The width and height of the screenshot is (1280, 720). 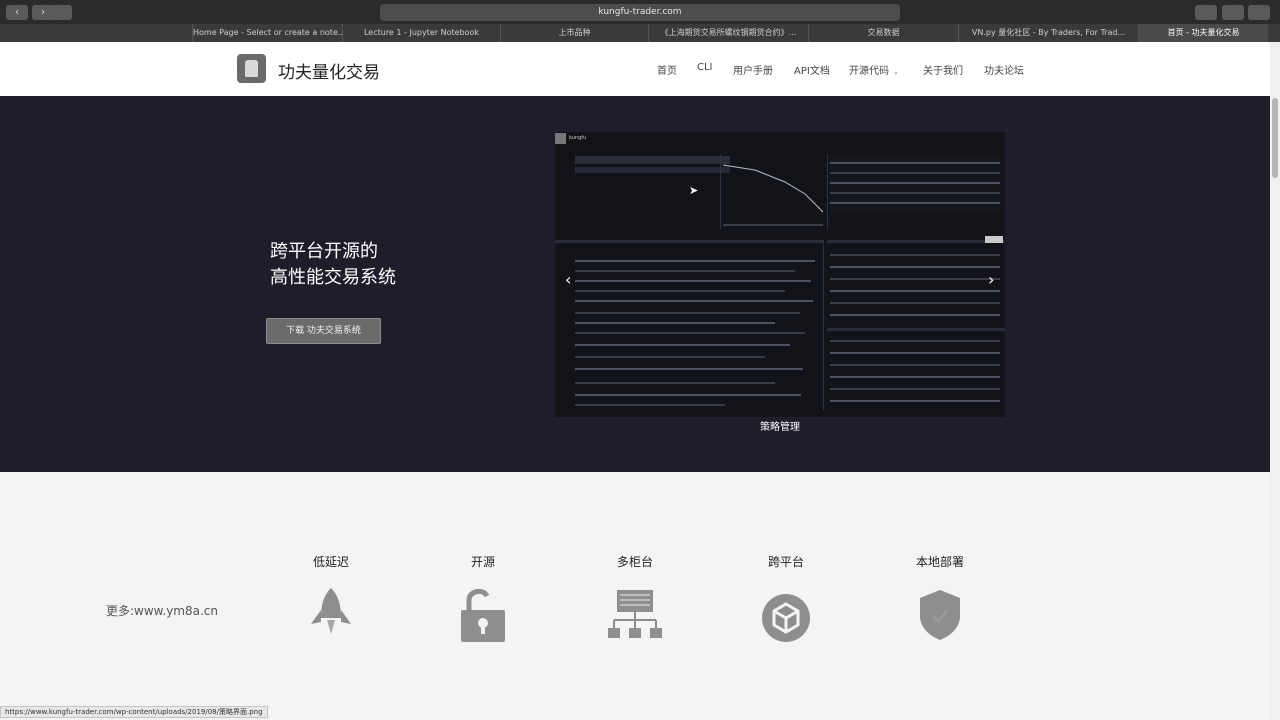 What do you see at coordinates (705, 67) in the screenshot?
I see `nav-cli: CLI` at bounding box center [705, 67].